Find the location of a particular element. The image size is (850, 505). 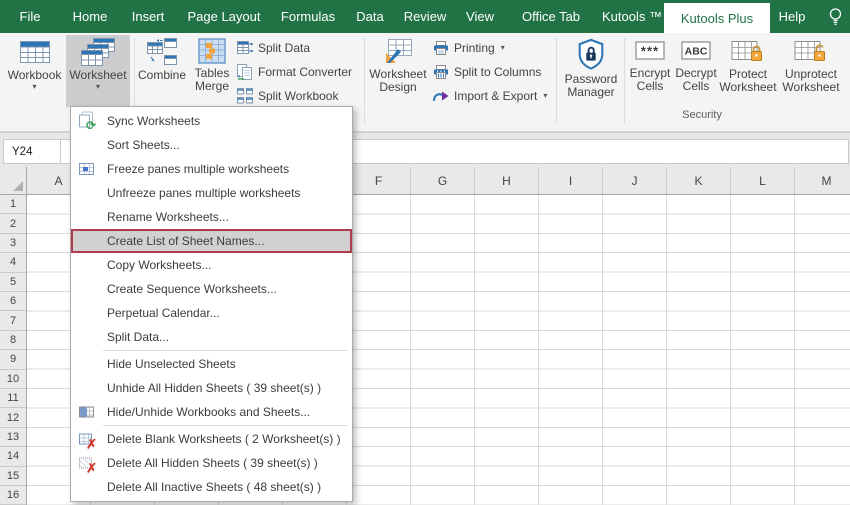

tab-home: Home is located at coordinates (90, 16).